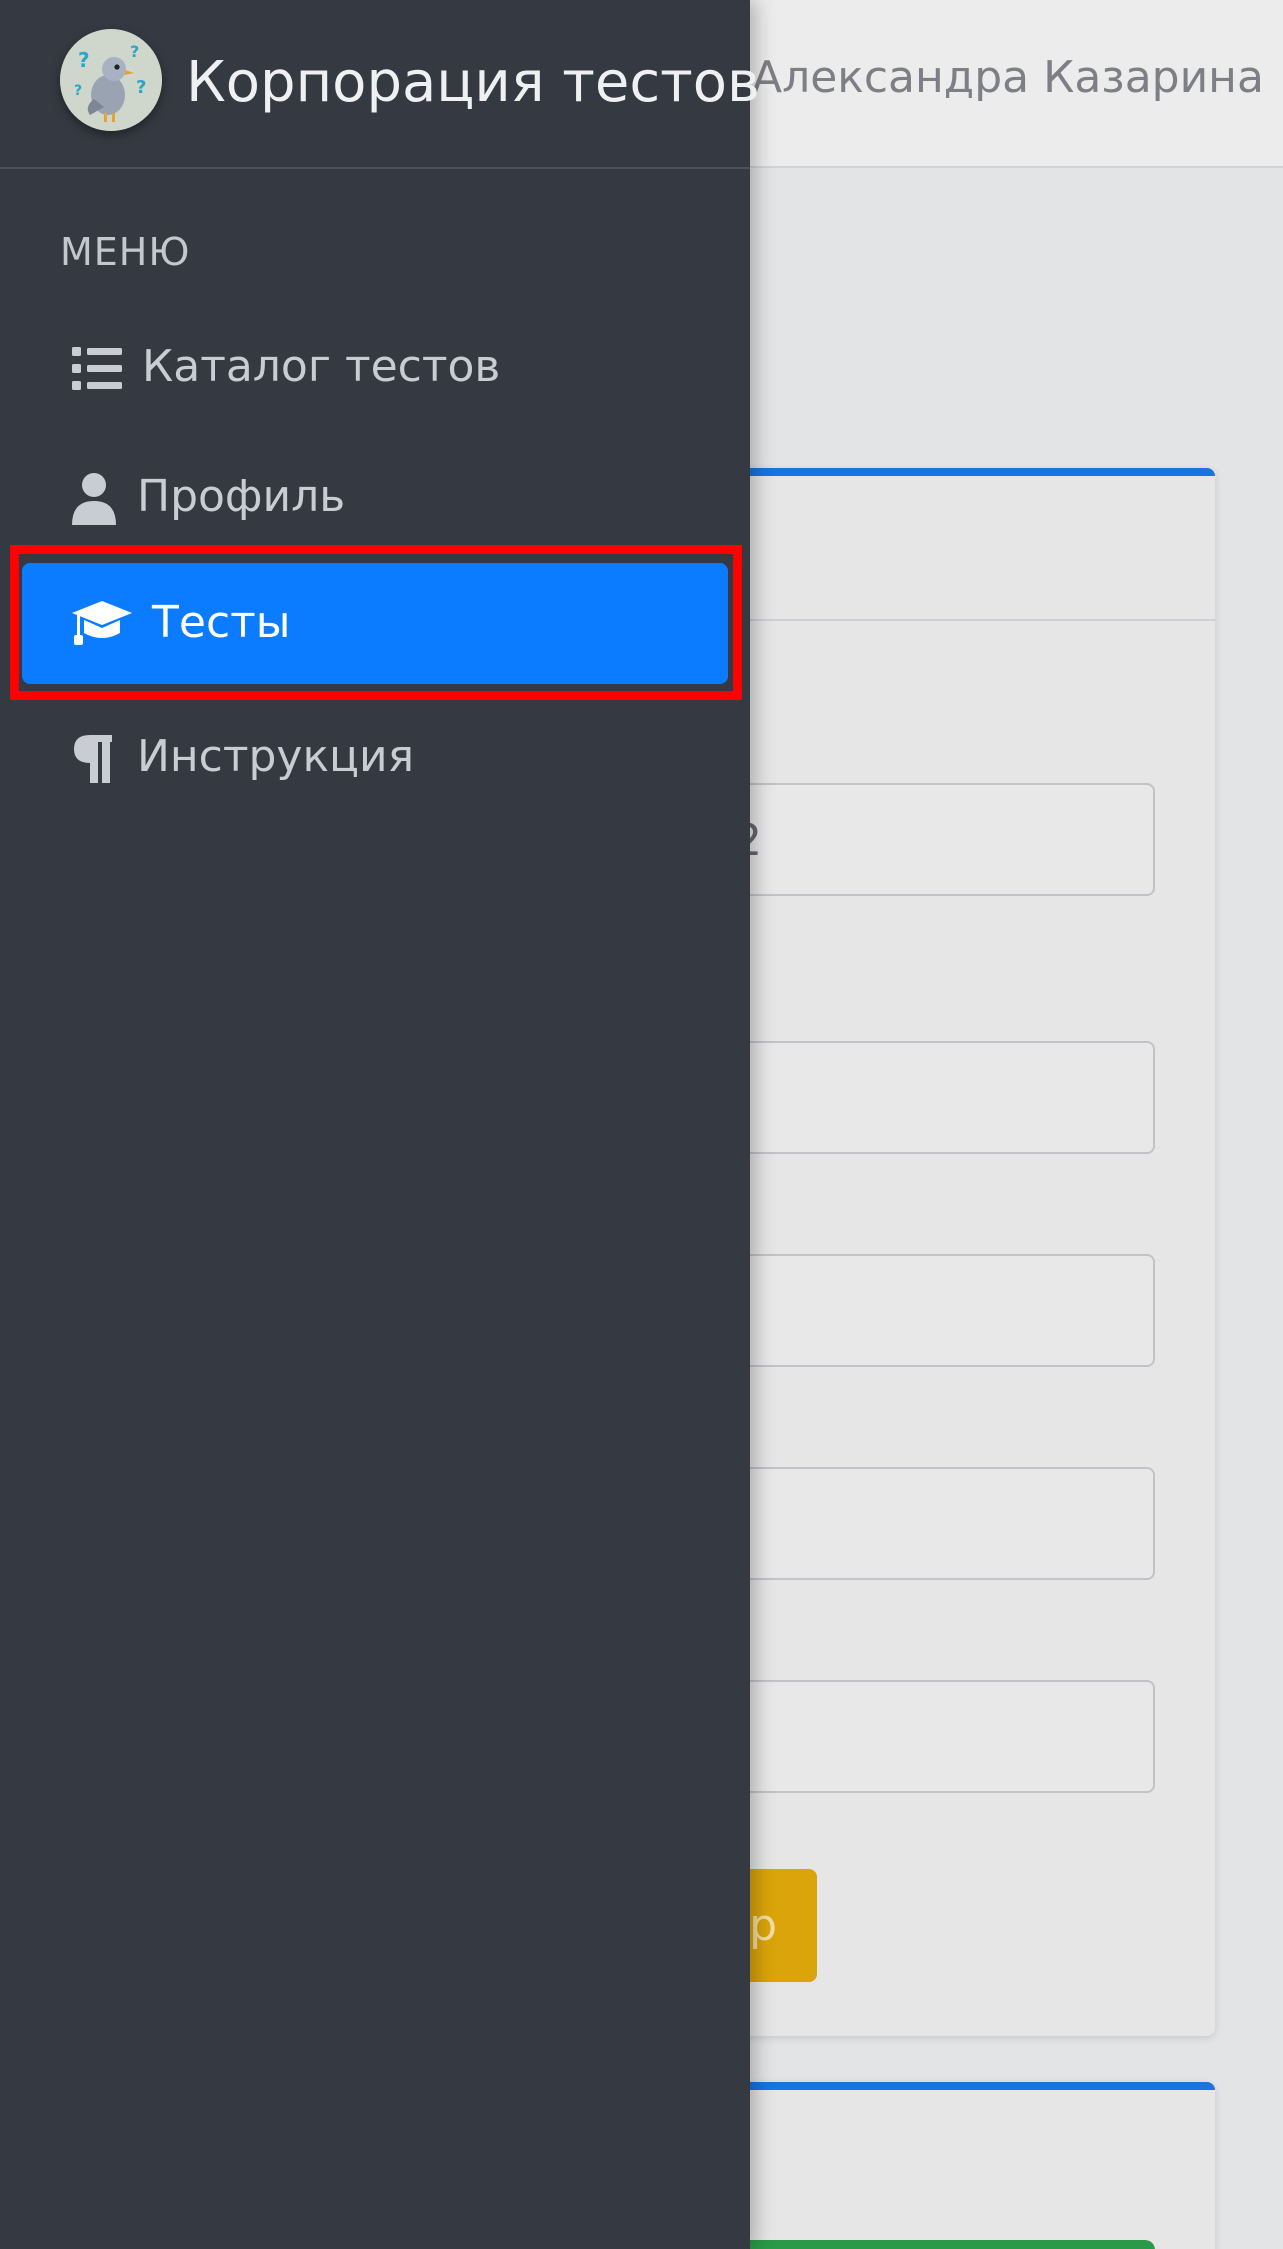 The width and height of the screenshot is (1283, 2249). What do you see at coordinates (125, 252) in the screenshot?
I see `menu-header: МЕНЮ` at bounding box center [125, 252].